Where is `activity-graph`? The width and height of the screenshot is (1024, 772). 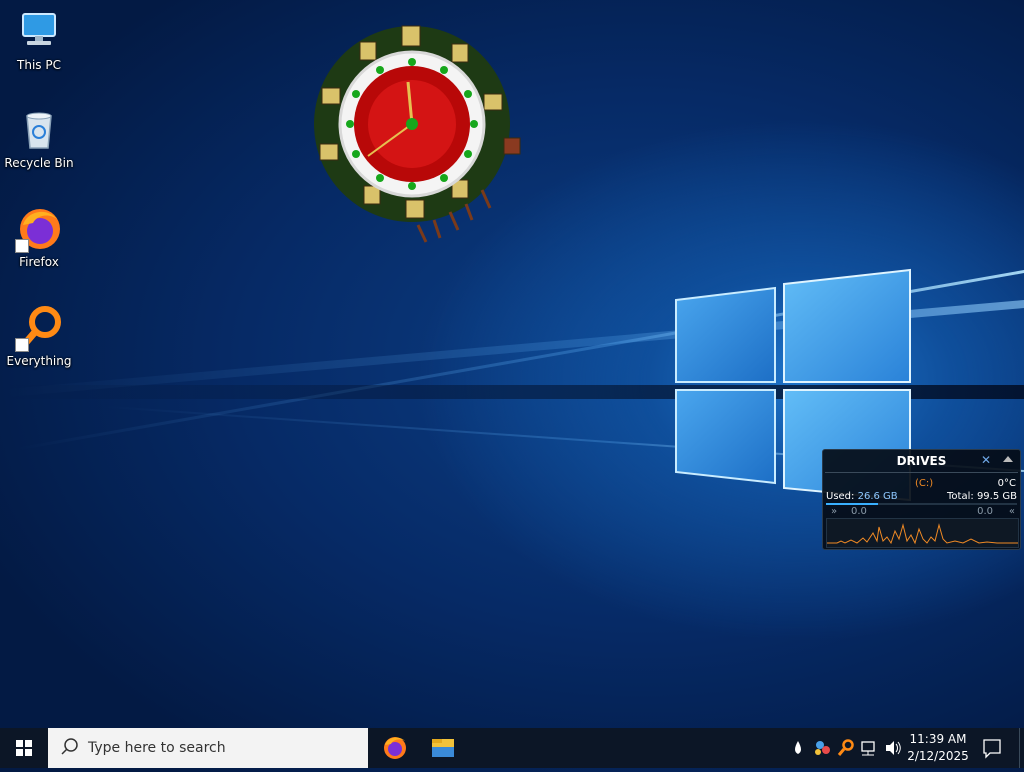
activity-graph is located at coordinates (922, 533).